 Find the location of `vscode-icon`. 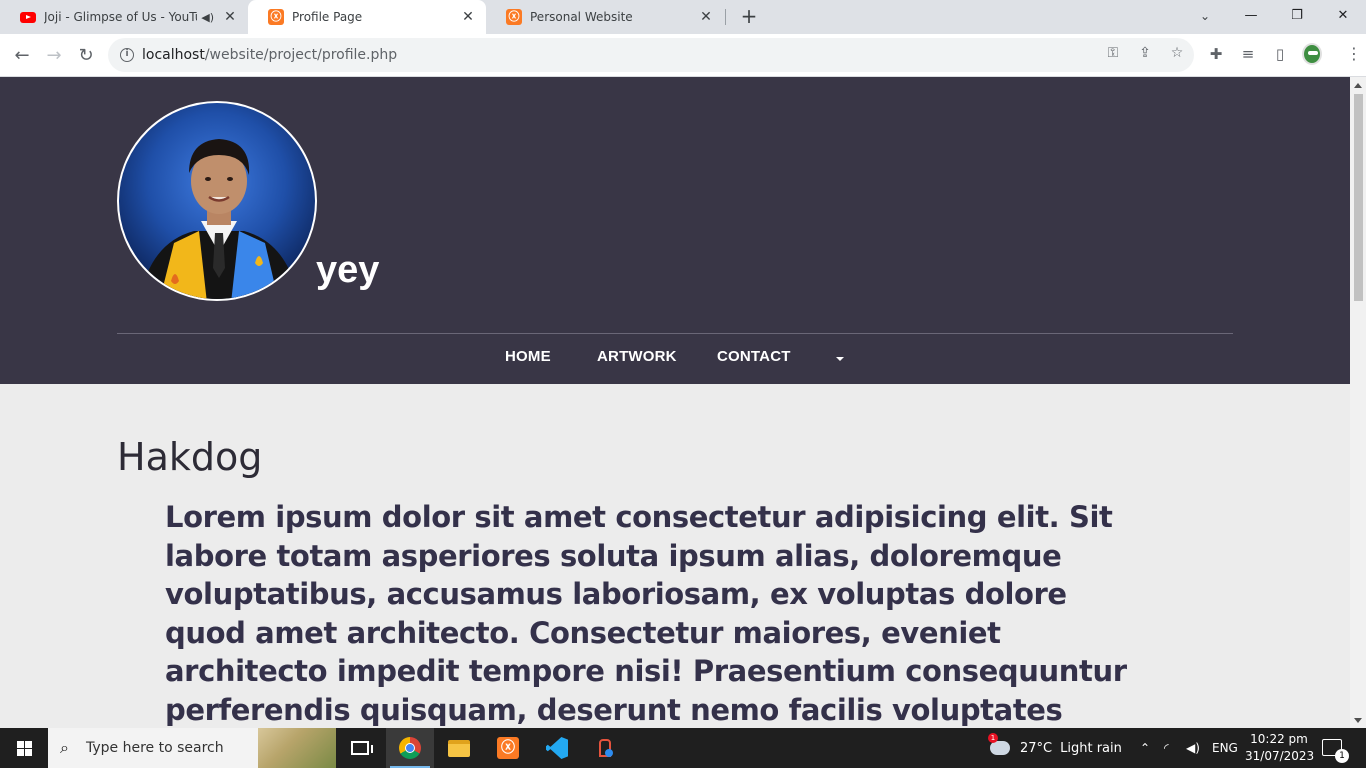

vscode-icon is located at coordinates (557, 748).